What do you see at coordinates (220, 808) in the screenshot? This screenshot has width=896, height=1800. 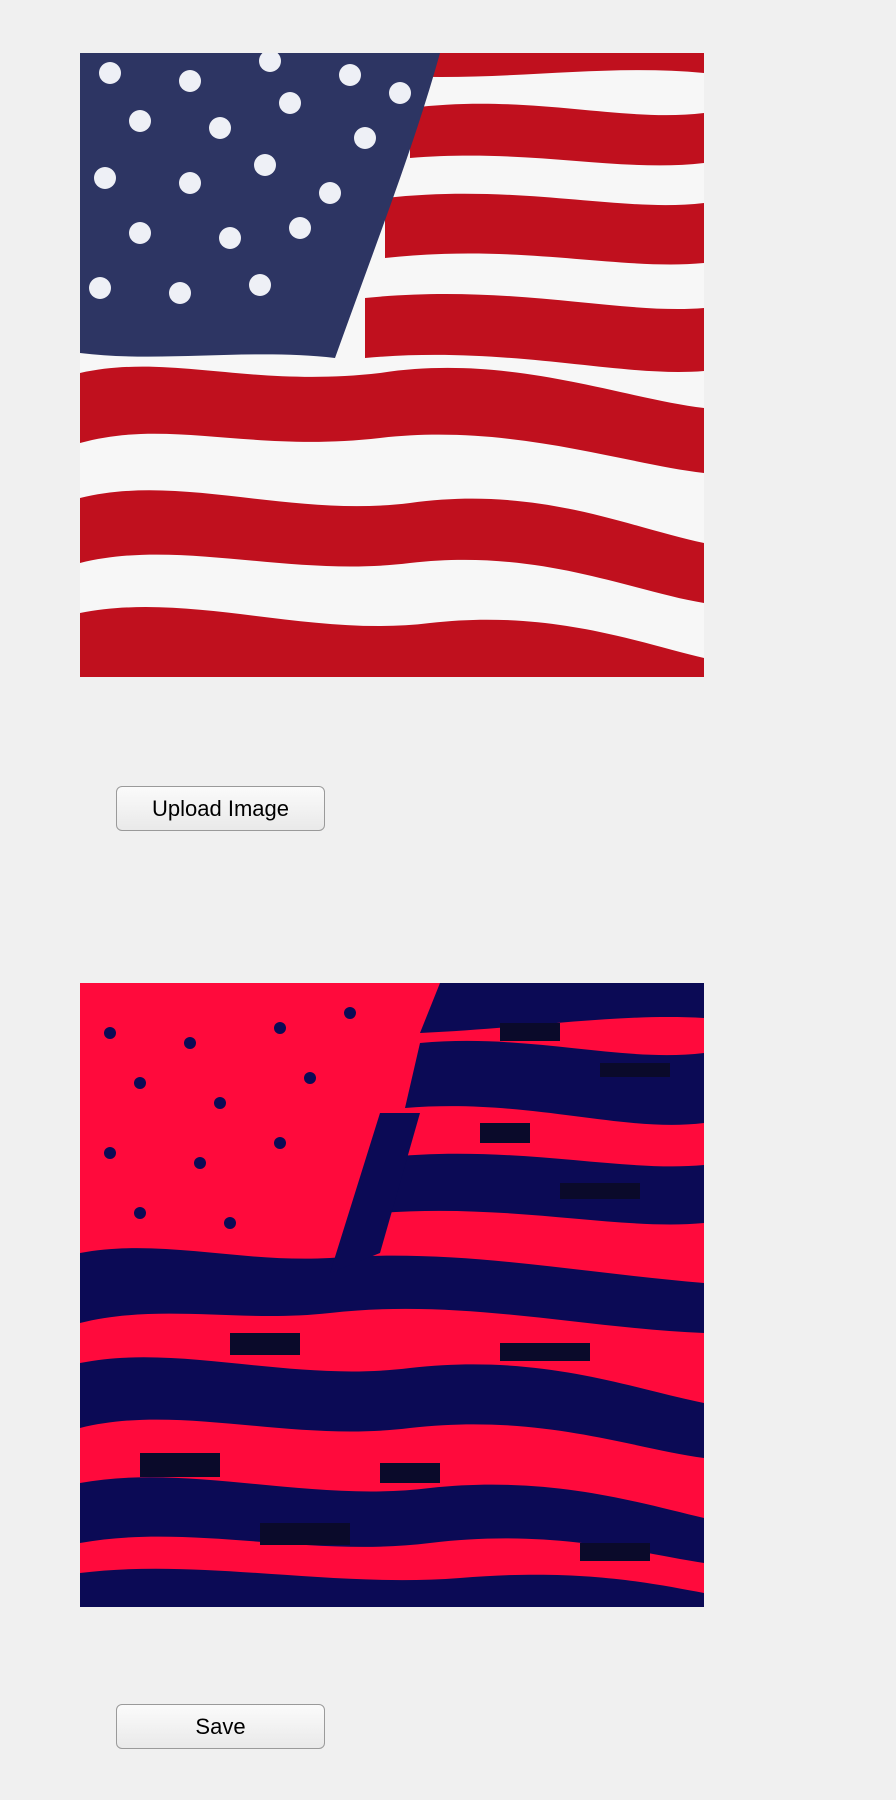 I see `upload-image-button: Upload Image` at bounding box center [220, 808].